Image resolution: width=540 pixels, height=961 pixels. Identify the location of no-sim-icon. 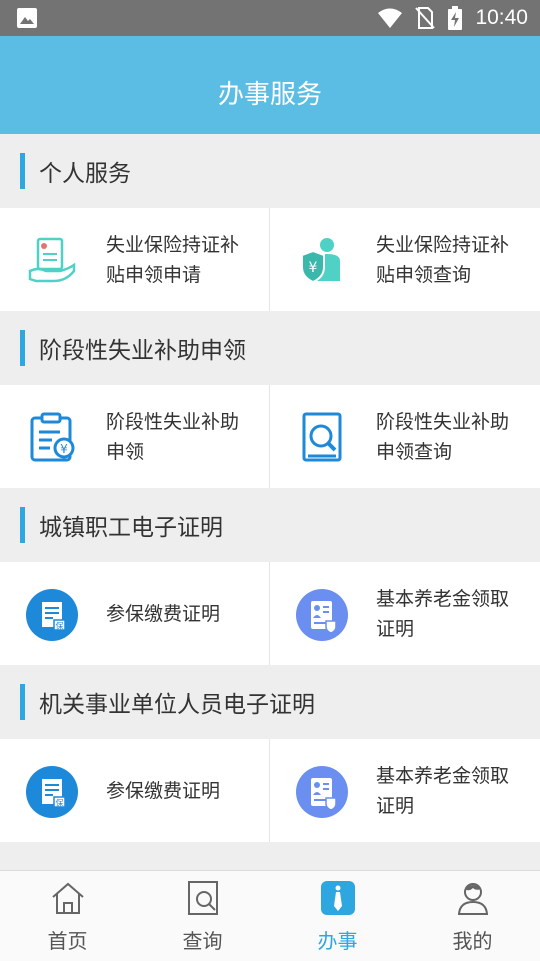
(425, 18).